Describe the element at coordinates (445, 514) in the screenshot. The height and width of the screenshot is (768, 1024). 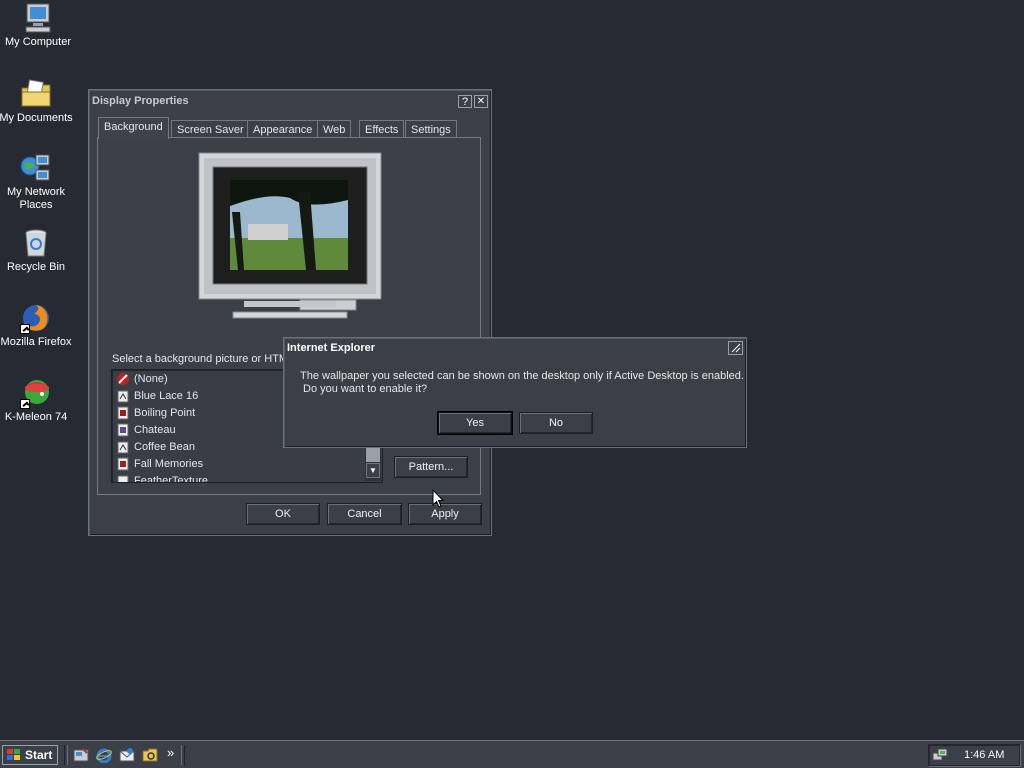
I see `apply-button: Apply` at that location.